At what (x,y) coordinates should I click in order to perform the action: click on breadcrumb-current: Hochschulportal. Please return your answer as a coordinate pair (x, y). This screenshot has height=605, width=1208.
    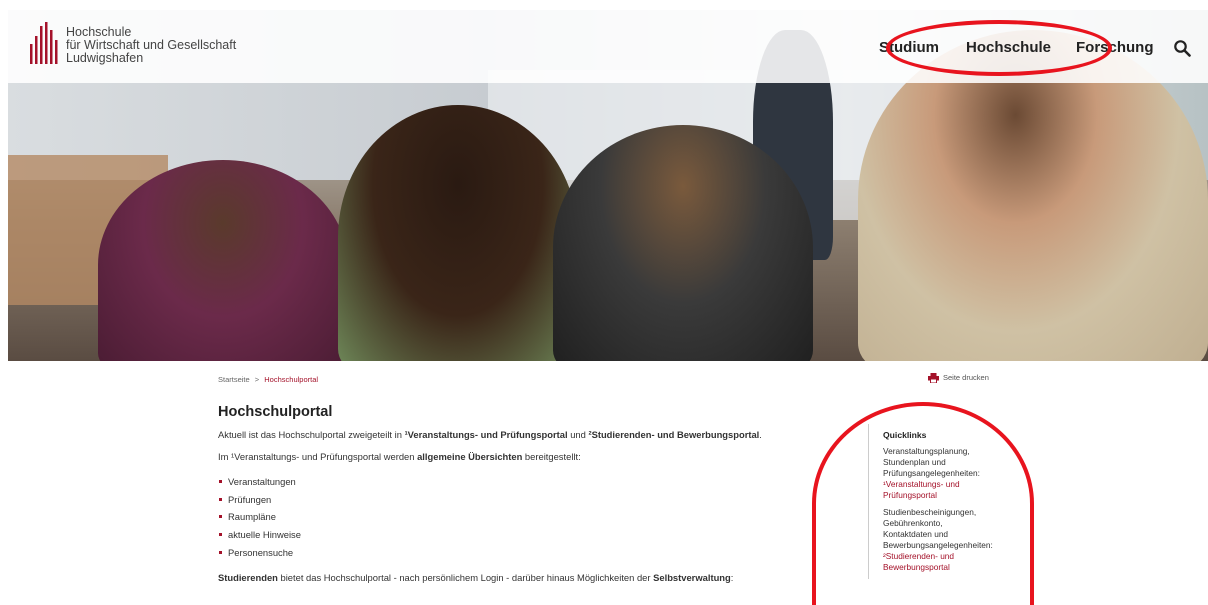
    Looking at the image, I should click on (291, 379).